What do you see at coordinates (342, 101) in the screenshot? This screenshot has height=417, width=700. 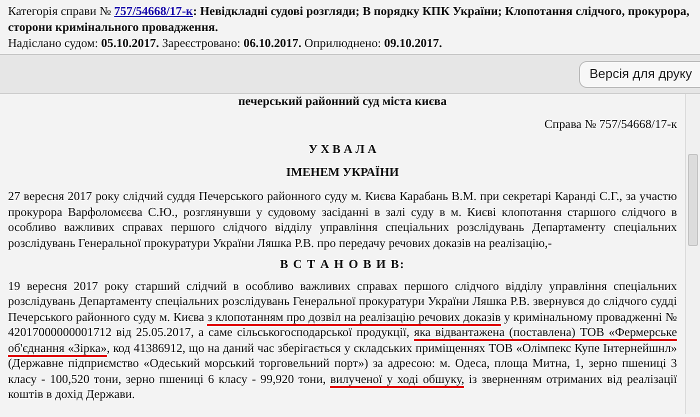 I see `court-name: печерський районний суд міста києва` at bounding box center [342, 101].